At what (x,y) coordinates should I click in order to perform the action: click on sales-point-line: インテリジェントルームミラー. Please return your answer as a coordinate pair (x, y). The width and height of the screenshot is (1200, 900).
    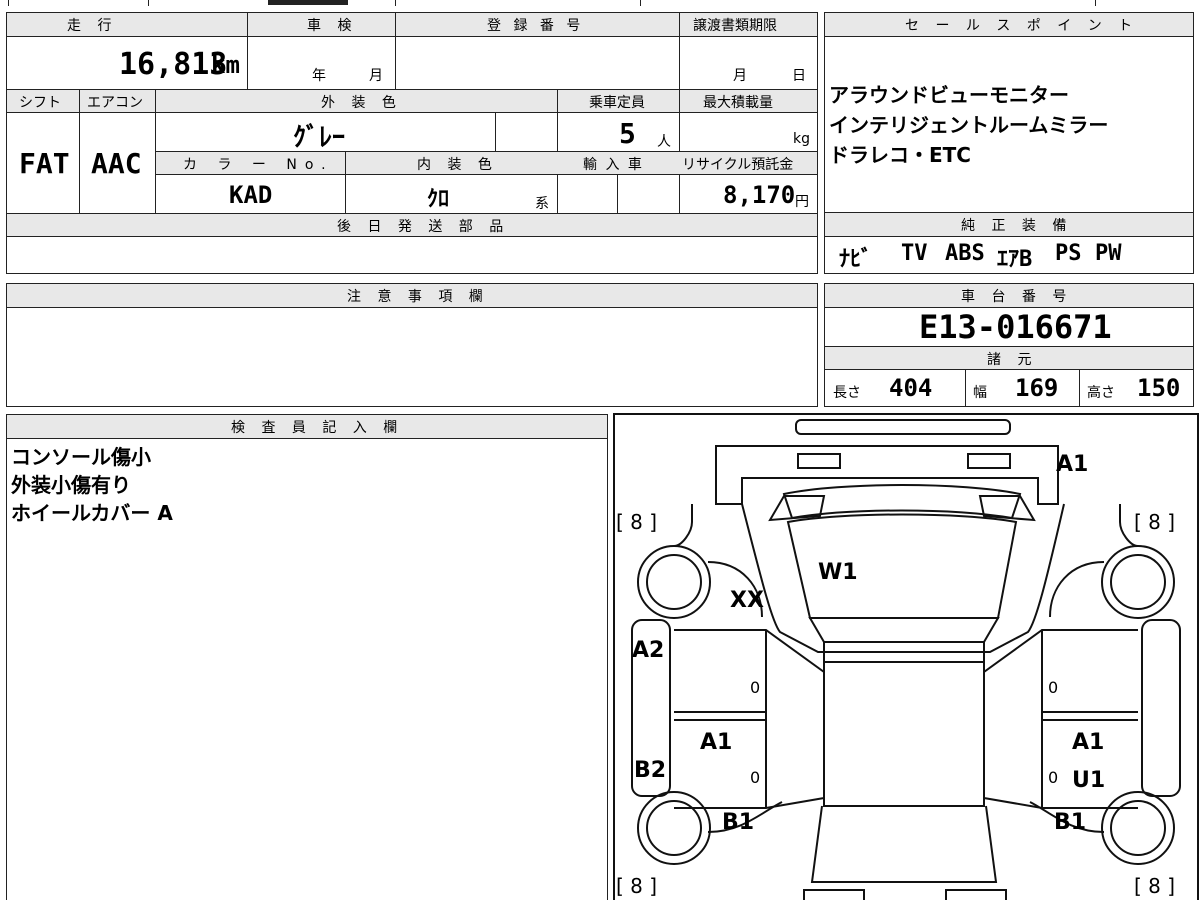
    Looking at the image, I should click on (969, 125).